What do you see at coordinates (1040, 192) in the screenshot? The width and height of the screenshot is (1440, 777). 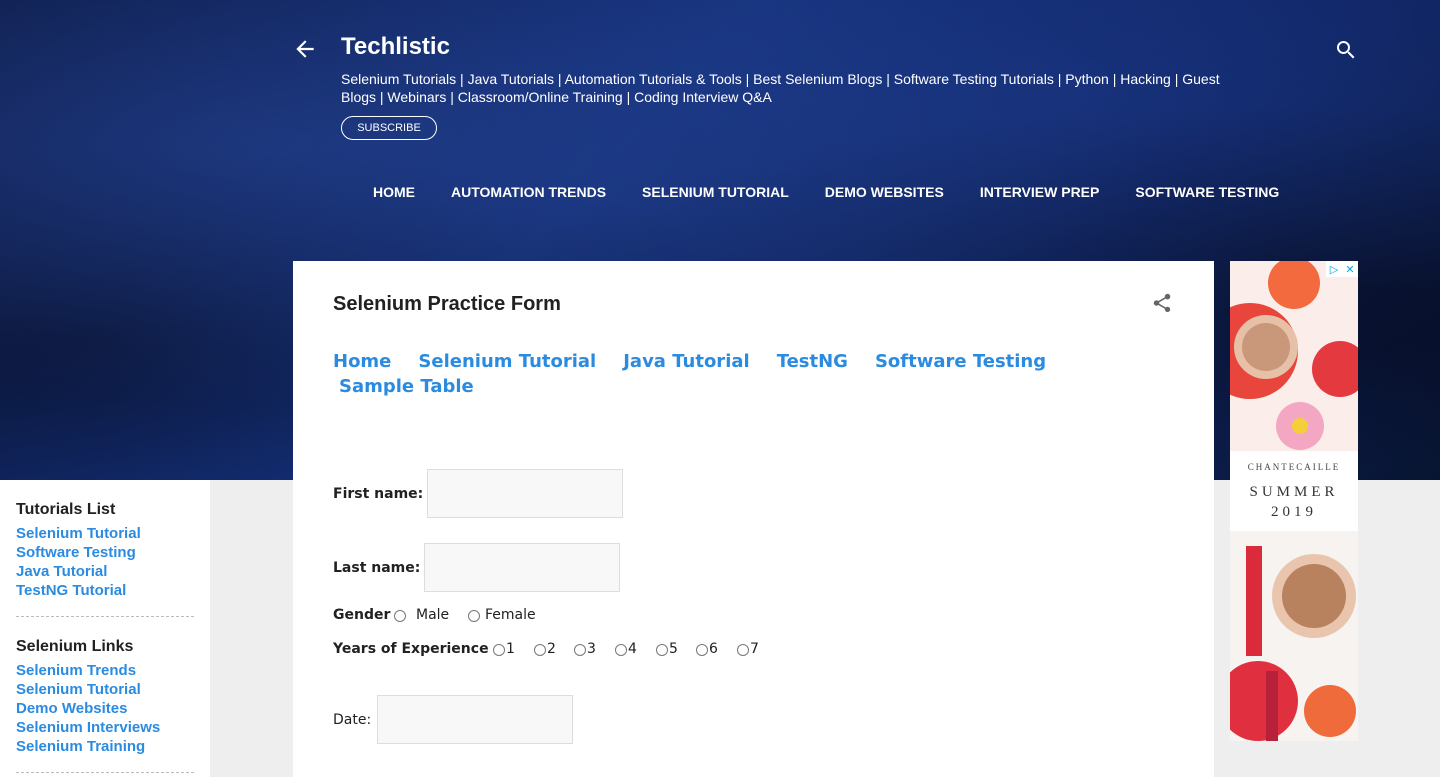 I see `nav-interview-prep: INTERVIEW PREP` at bounding box center [1040, 192].